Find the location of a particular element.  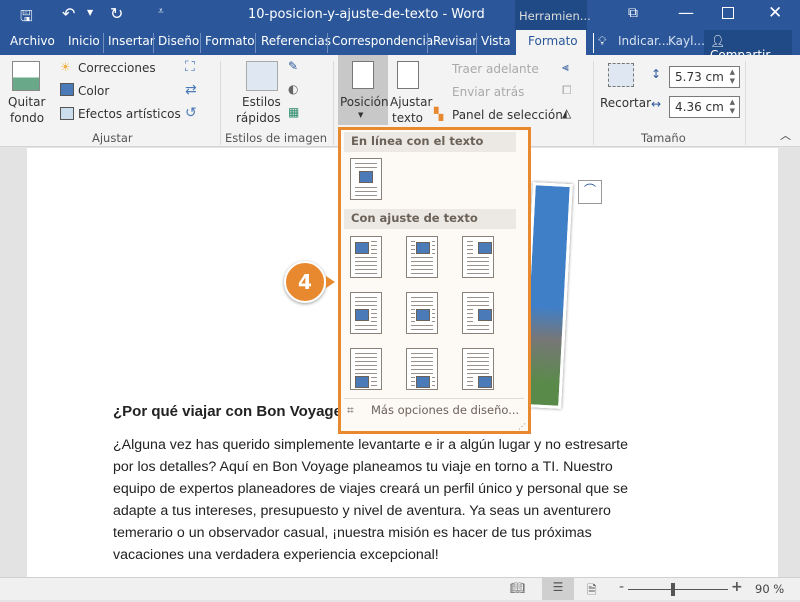

tab-formato-imagen: Formato is located at coordinates (551, 42).